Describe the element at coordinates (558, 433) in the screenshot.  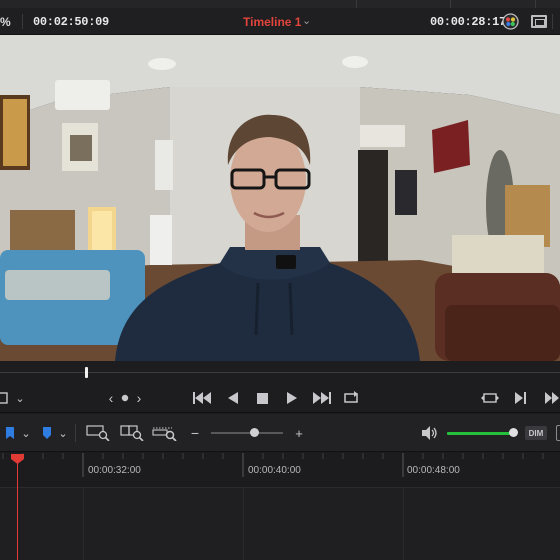
I see `panel-edge-button` at that location.